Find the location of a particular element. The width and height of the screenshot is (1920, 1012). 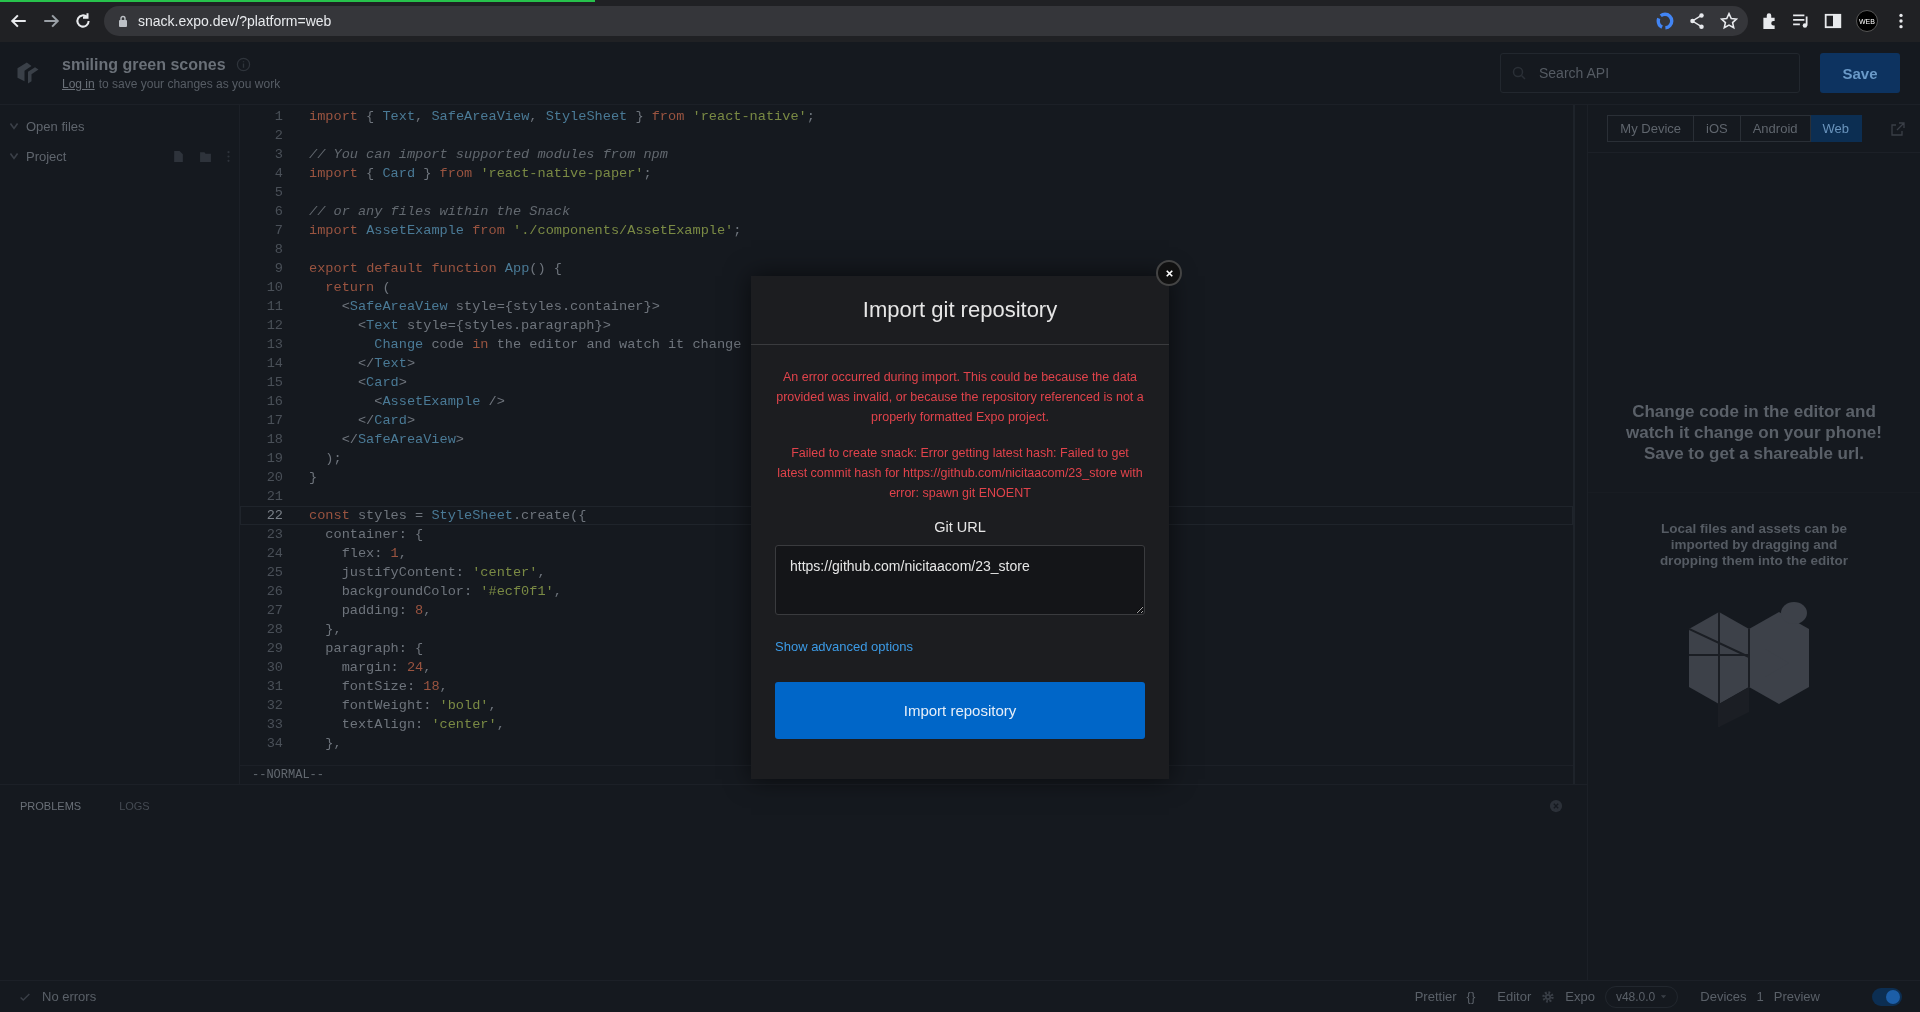

code-line: <AssetExample /> is located at coordinates (439, 401).